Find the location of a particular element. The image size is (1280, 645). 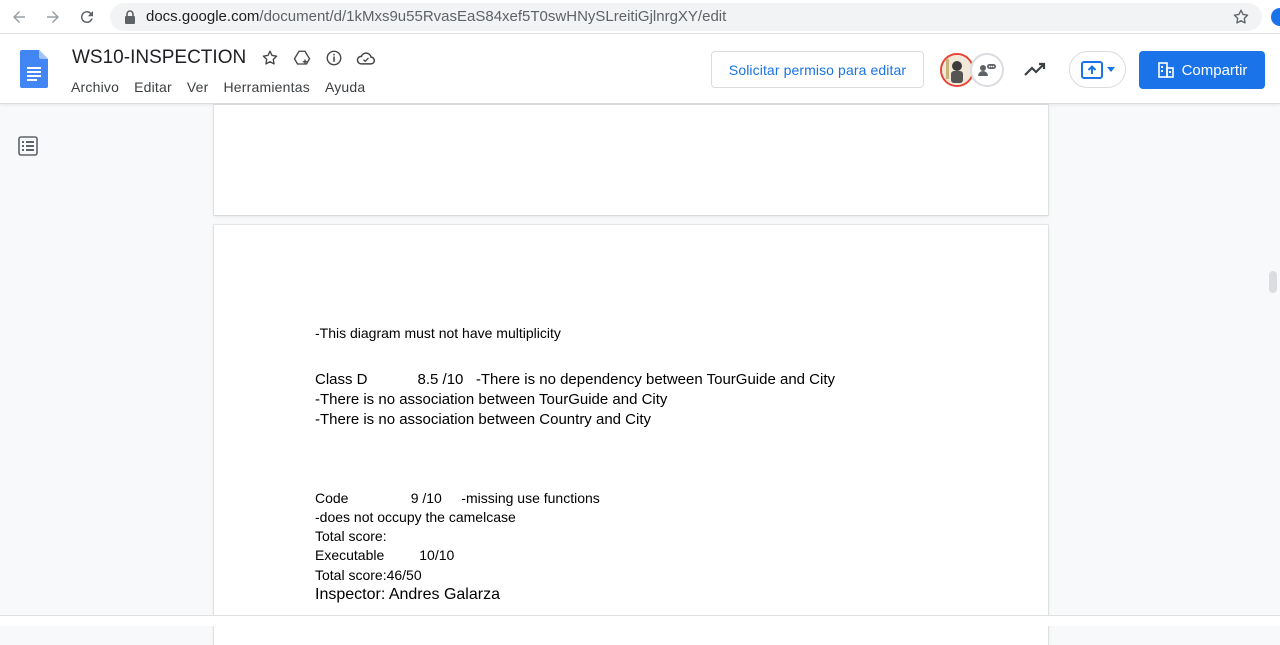

share-button: Compartir is located at coordinates (1202, 70).